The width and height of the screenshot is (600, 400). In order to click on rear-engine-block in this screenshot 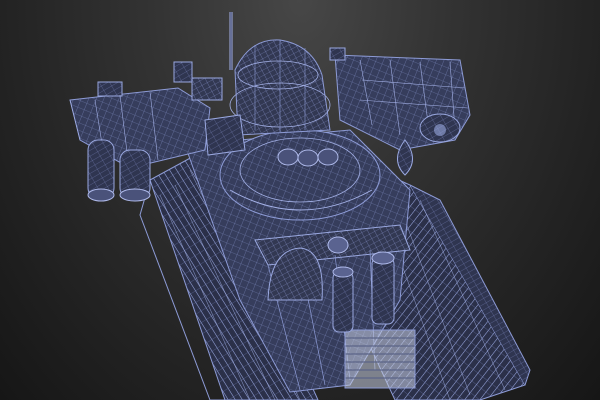, I will do `click(380, 359)`.